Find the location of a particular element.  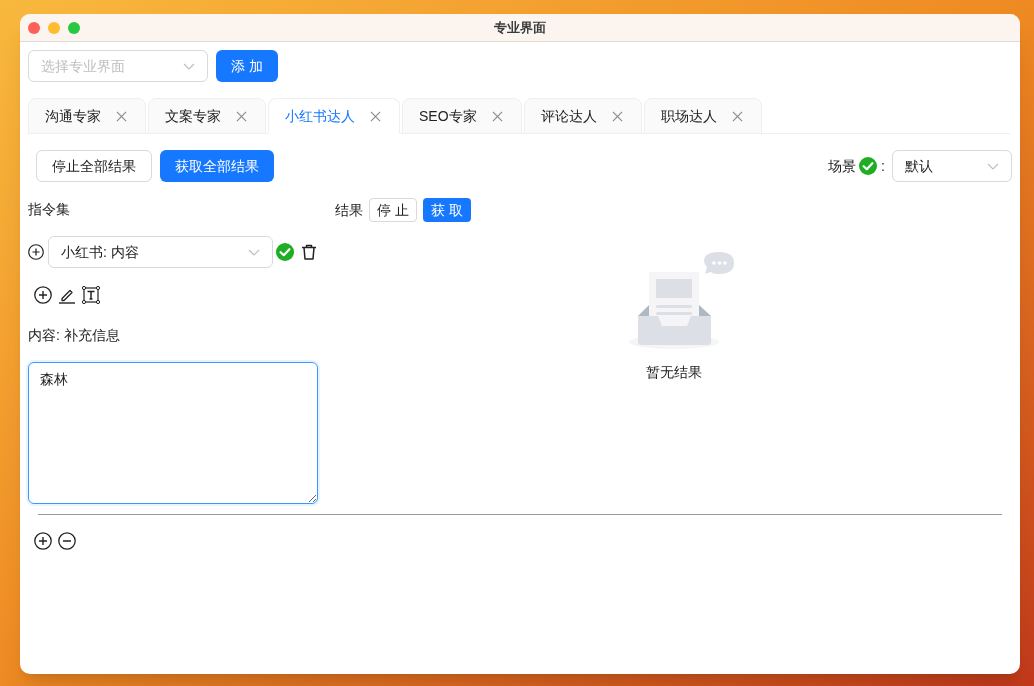

content-label: 内容: 补充信息 is located at coordinates (74, 335).